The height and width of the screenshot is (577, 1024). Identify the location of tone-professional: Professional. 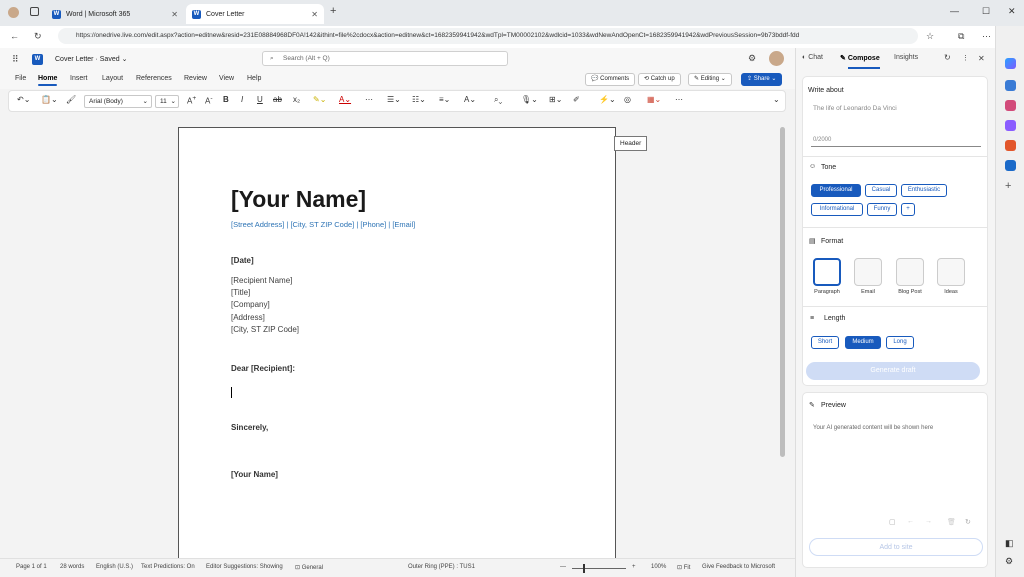
(836, 190).